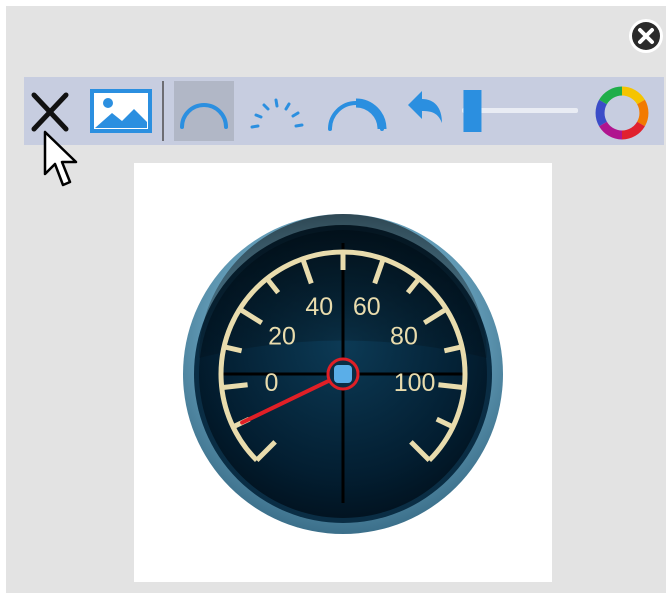 This screenshot has height=593, width=666. I want to click on gauge-label-20: 20, so click(282, 337).